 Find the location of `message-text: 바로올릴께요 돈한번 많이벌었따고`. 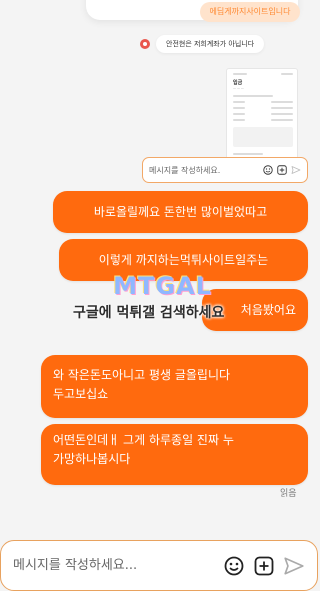

message-text: 바로올릴께요 돈한번 많이벌었따고 is located at coordinates (180, 211).